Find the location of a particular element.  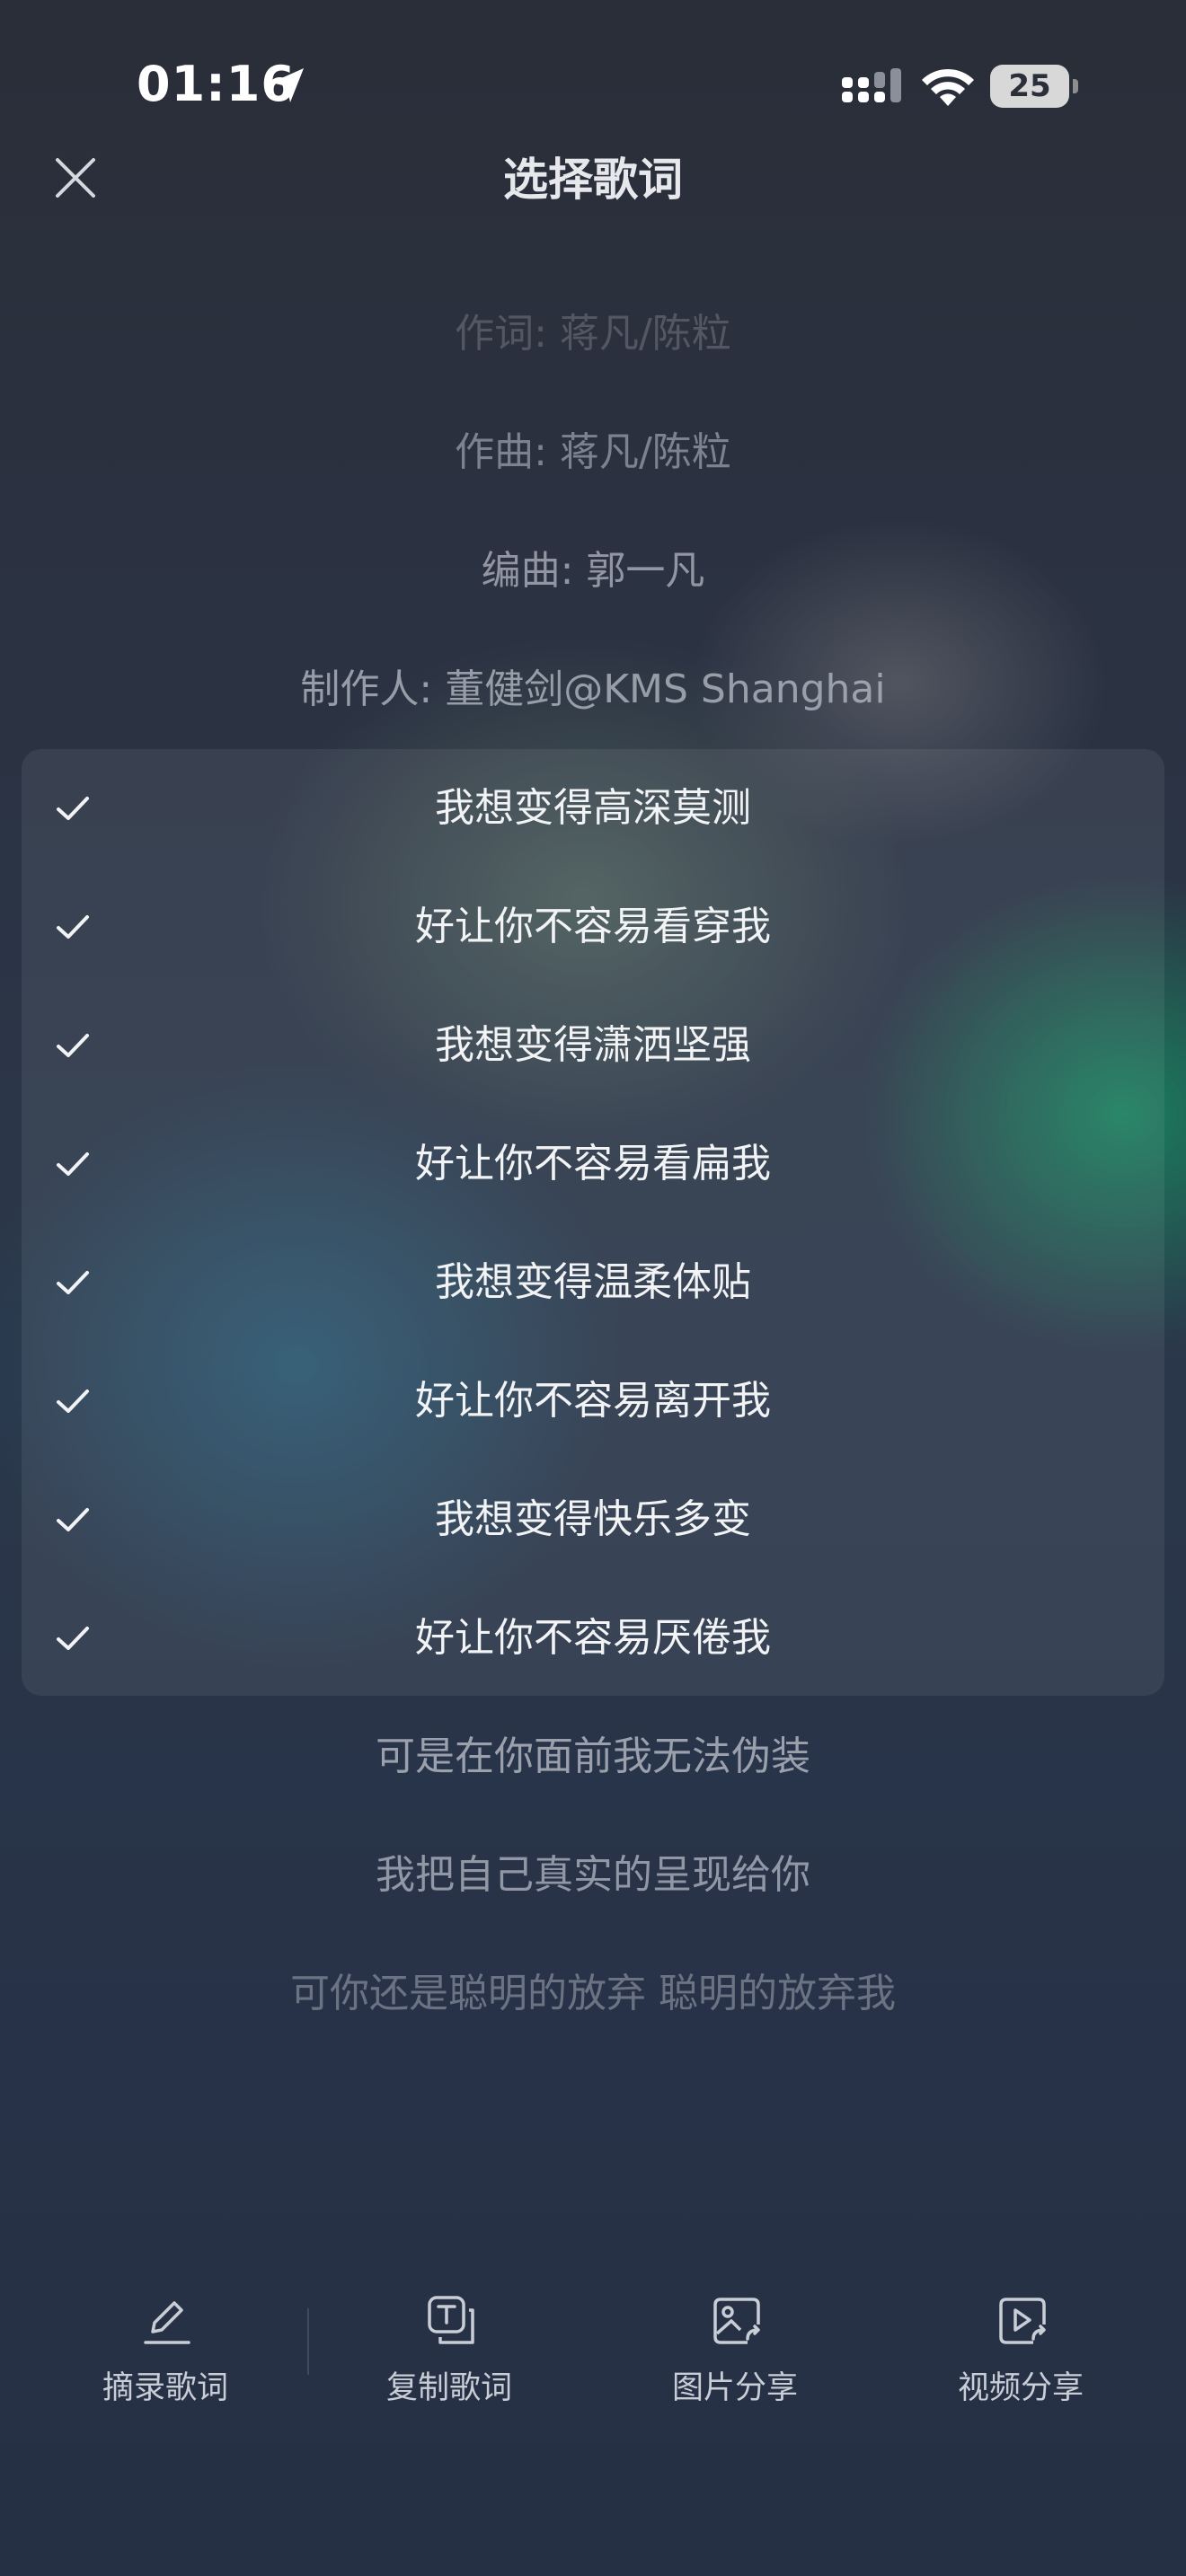

lyric-line-selected: 我想变得高深莫测 is located at coordinates (593, 808).